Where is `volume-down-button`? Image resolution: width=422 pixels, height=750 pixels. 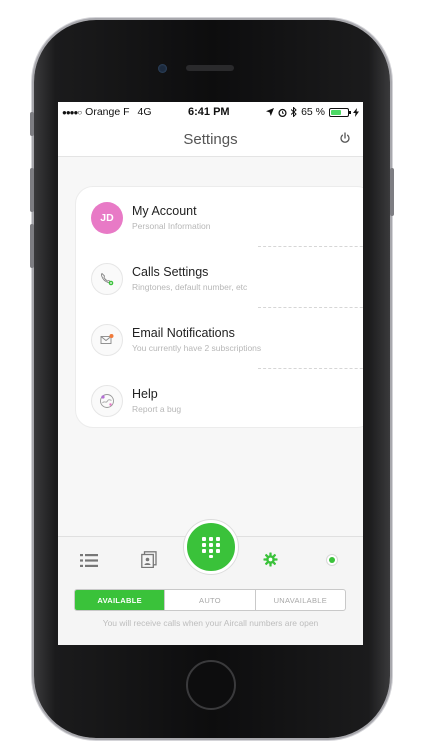
volume-down-button is located at coordinates (32, 246).